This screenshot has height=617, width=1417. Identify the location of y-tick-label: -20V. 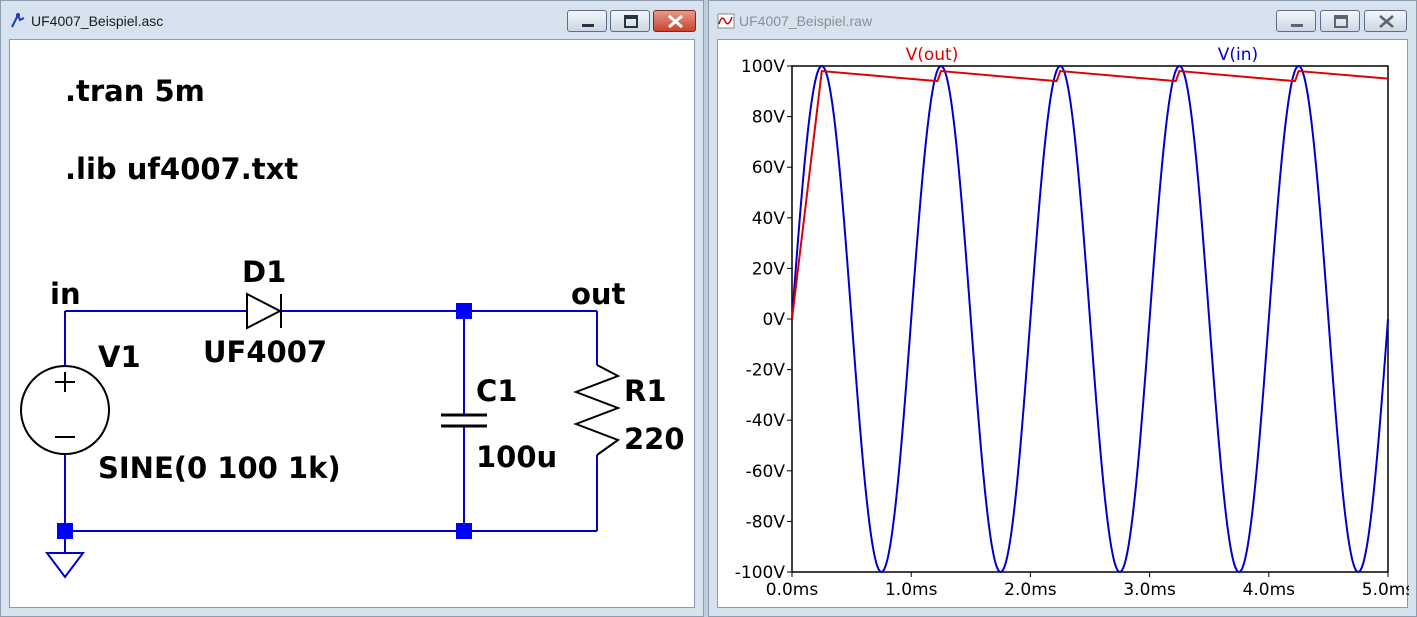
(766, 371).